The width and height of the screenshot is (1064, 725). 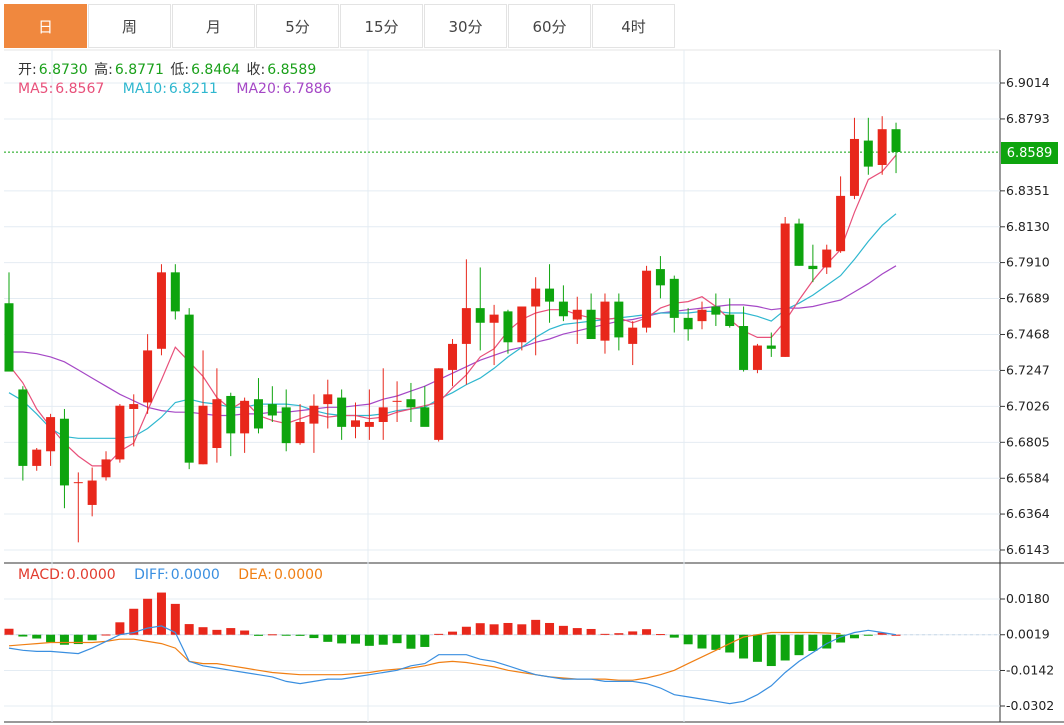 I want to click on price-tick-label: 6.6584, so click(x=1028, y=477).